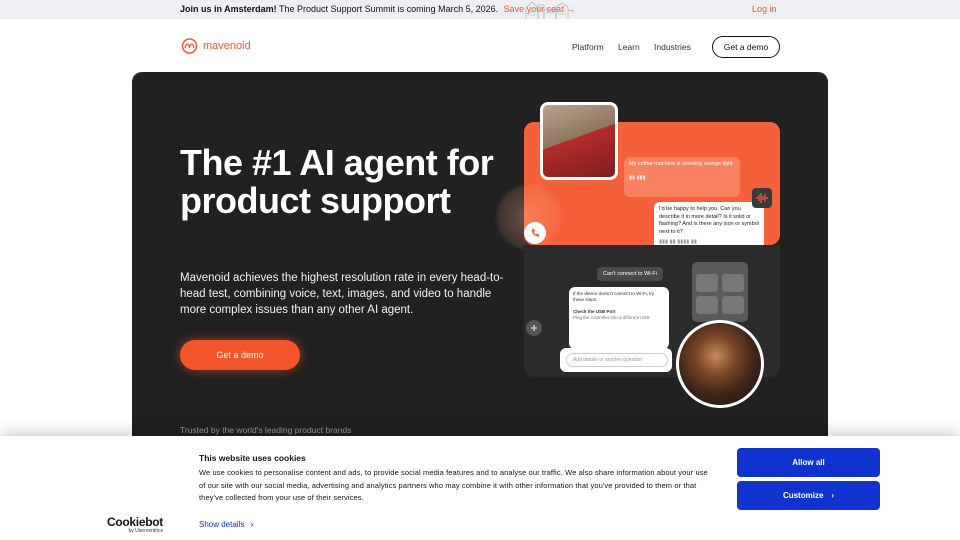 The width and height of the screenshot is (960, 540). What do you see at coordinates (189, 46) in the screenshot?
I see `mavenoid-logo-icon` at bounding box center [189, 46].